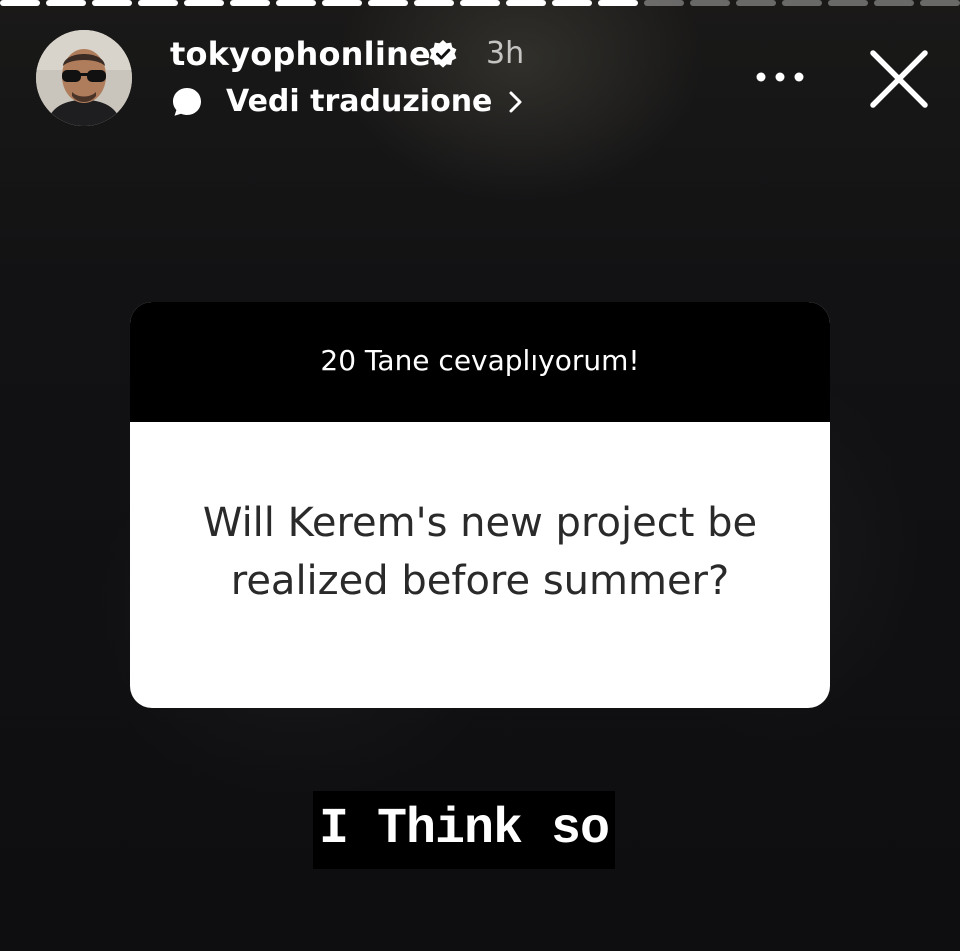 The width and height of the screenshot is (960, 951). I want to click on close-icon, so click(899, 79).